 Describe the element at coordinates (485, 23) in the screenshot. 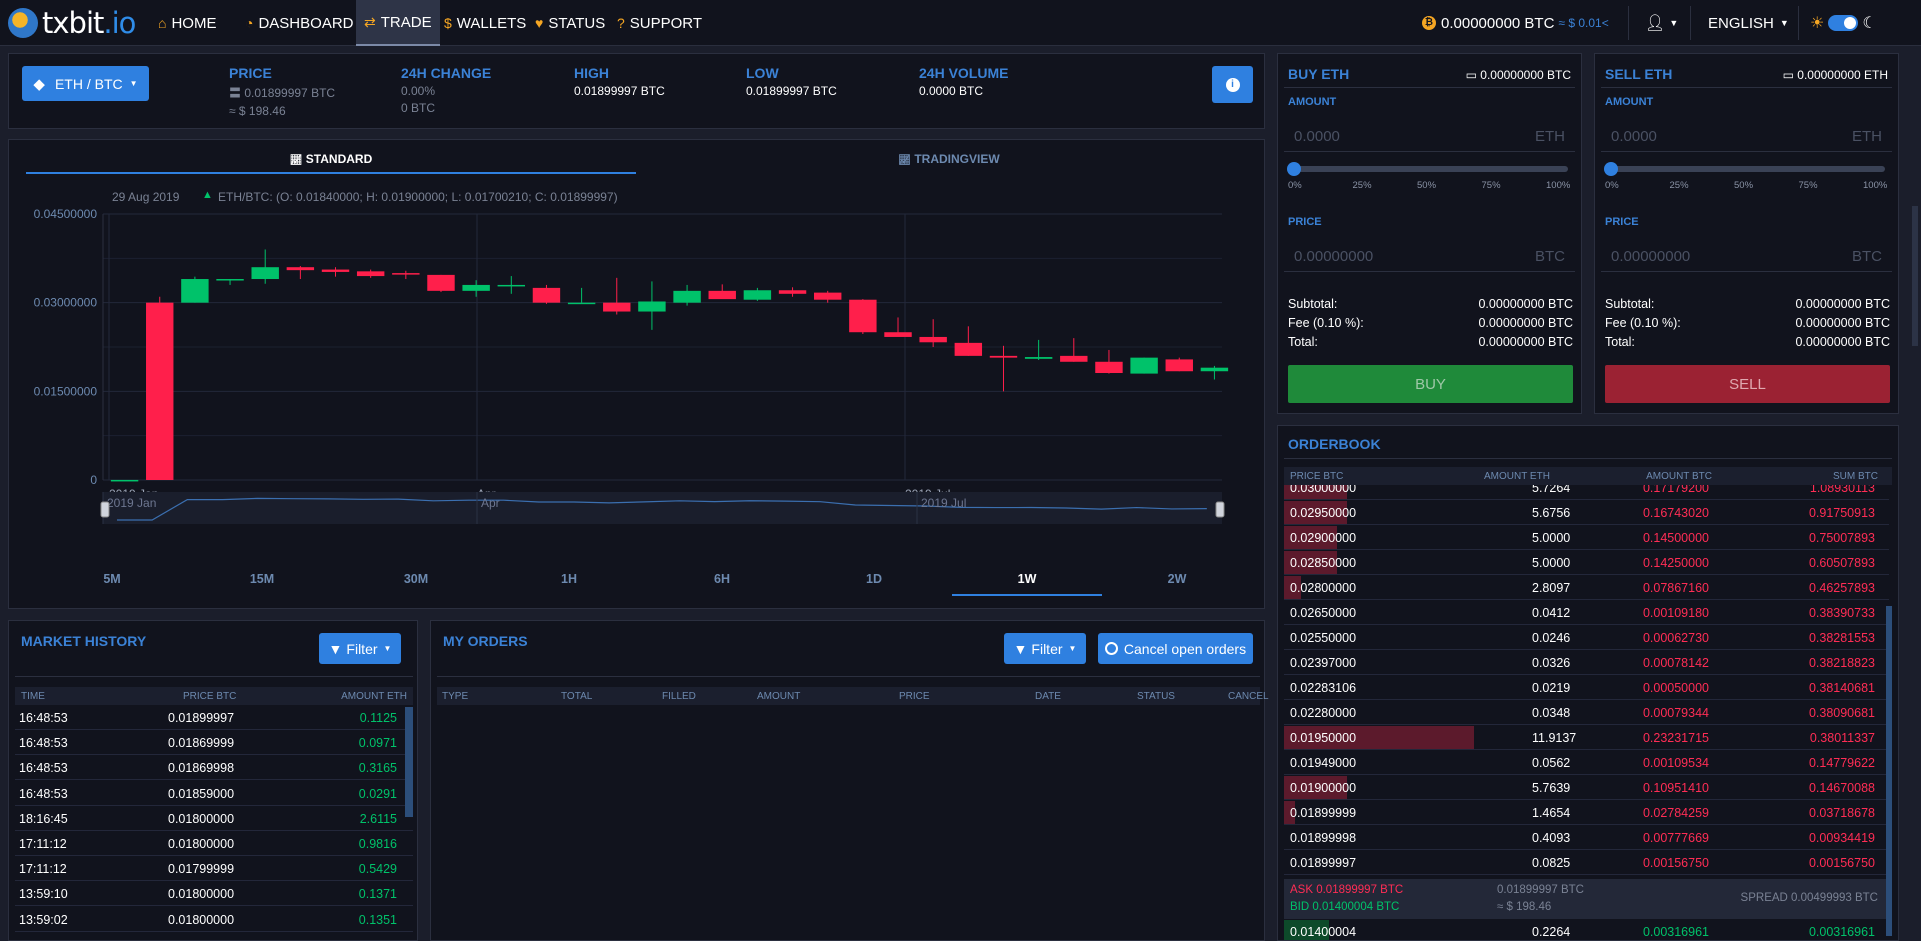

I see `nav-wallets: $ WALLETS` at that location.